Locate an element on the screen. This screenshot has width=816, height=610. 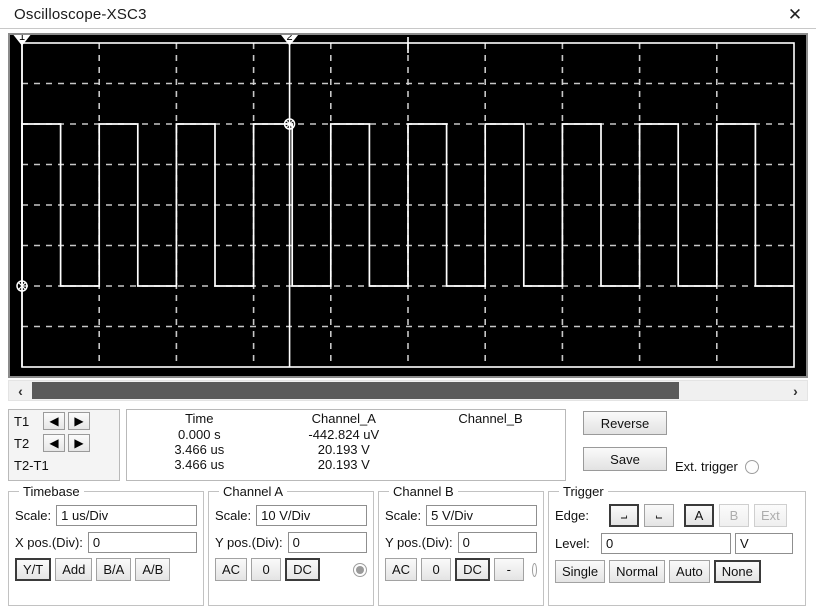
channel-a-title: Channel A is located at coordinates (253, 491).